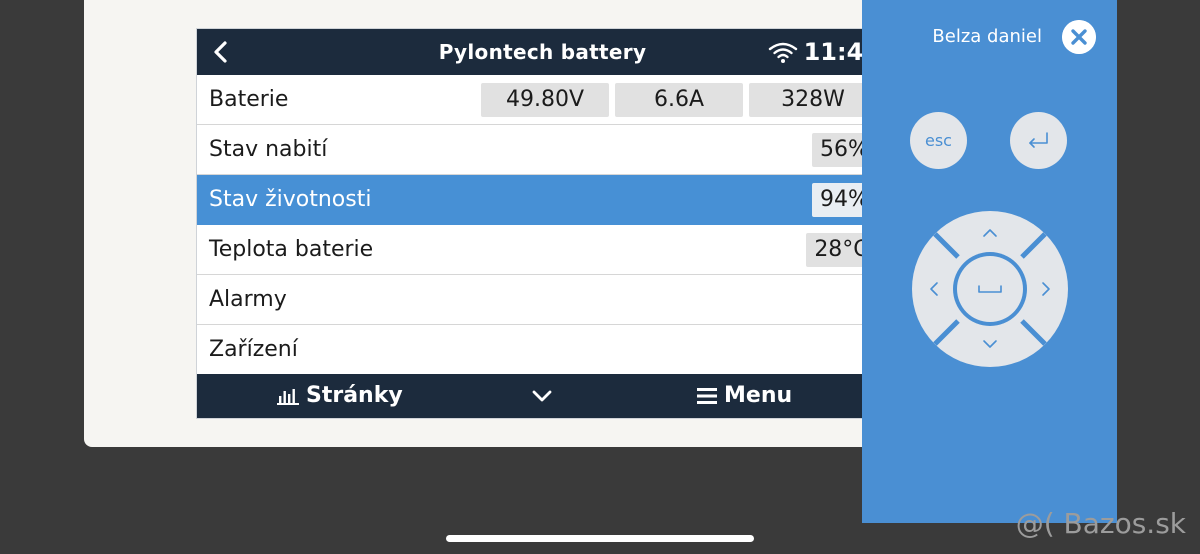  Describe the element at coordinates (354, 395) in the screenshot. I see `pages-label: Stránky` at that location.